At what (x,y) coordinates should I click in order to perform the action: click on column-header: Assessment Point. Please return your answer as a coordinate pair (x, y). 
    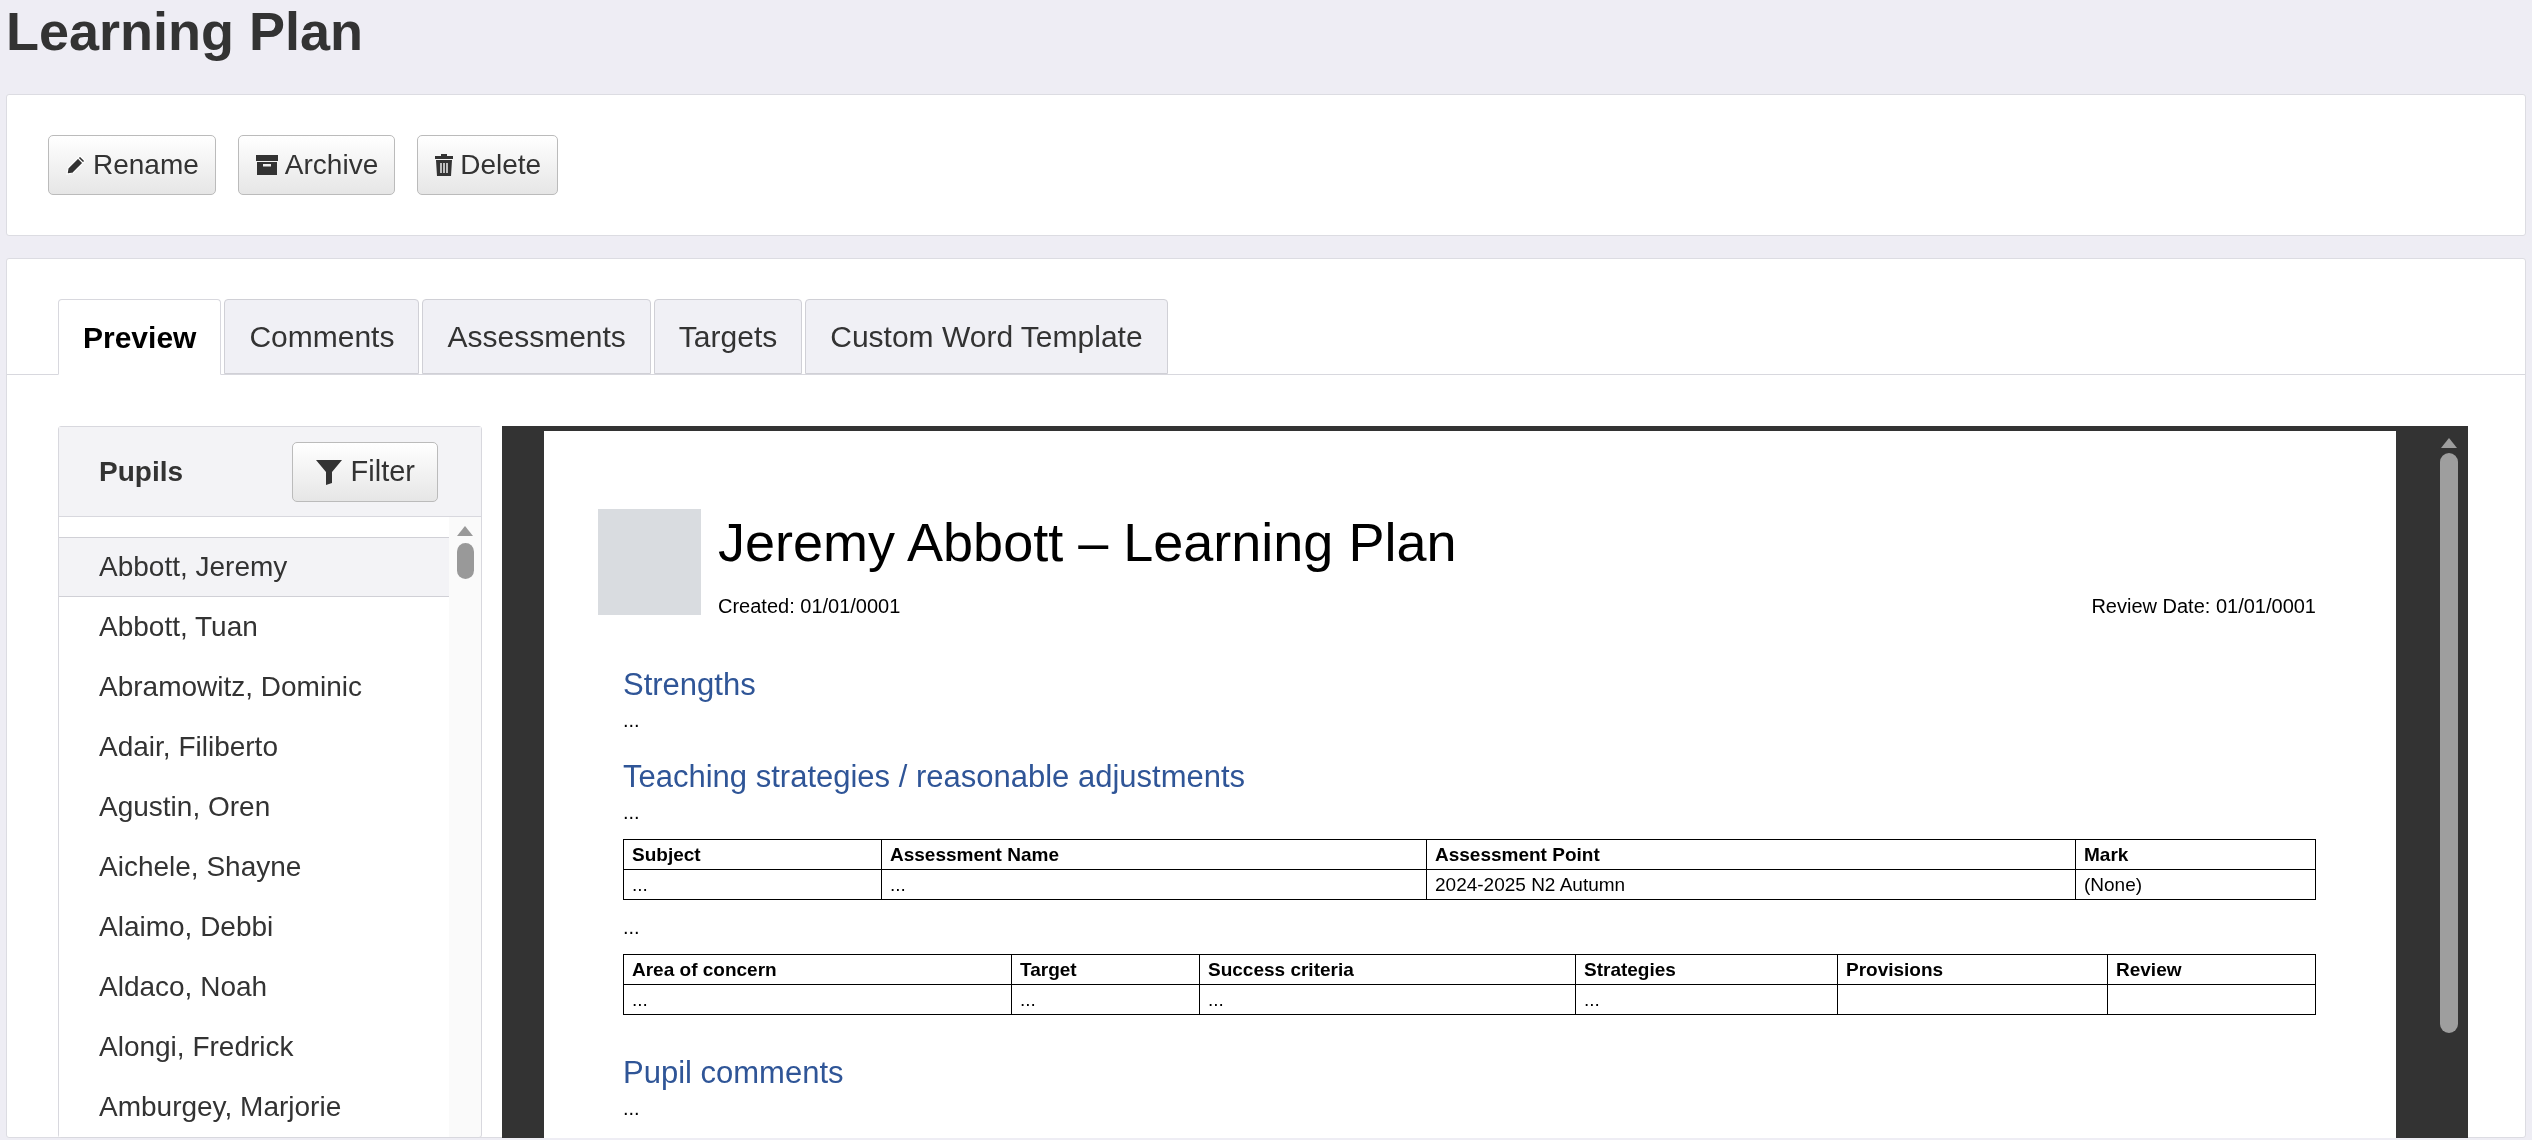
    Looking at the image, I should click on (1751, 854).